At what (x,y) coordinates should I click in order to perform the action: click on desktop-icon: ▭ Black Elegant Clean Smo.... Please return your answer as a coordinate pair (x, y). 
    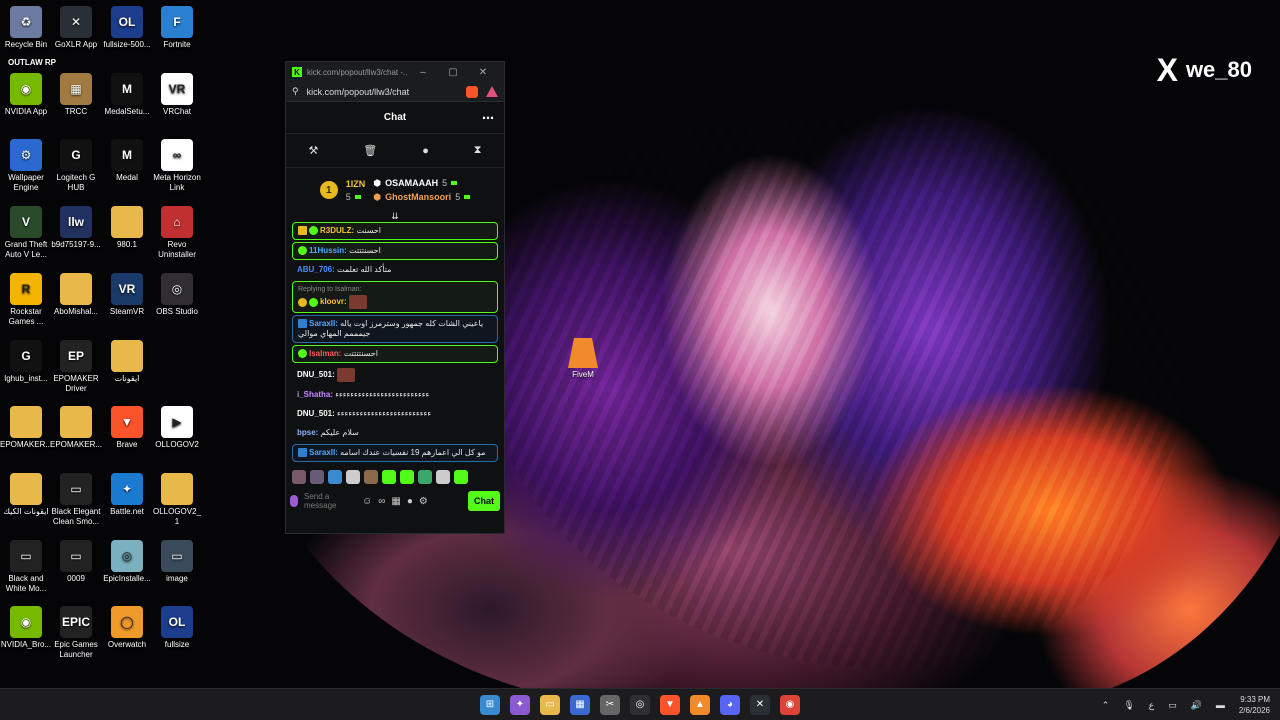
    Looking at the image, I should click on (76, 499).